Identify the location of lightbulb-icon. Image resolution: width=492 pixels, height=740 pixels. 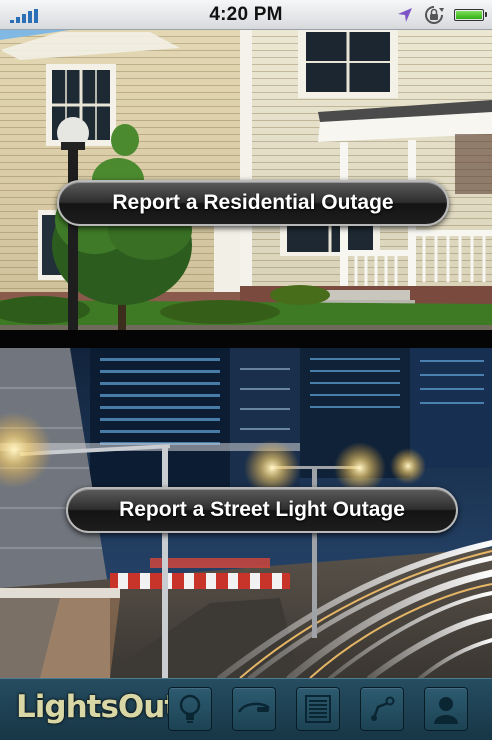
(190, 708).